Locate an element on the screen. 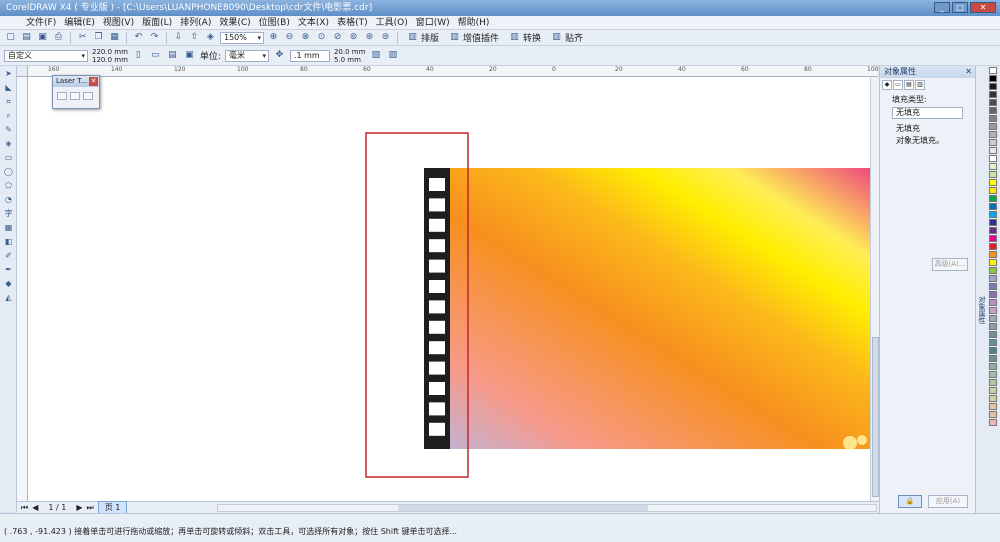 The width and height of the screenshot is (1000, 542). prev-page-icon: ◀ is located at coordinates (35, 507).